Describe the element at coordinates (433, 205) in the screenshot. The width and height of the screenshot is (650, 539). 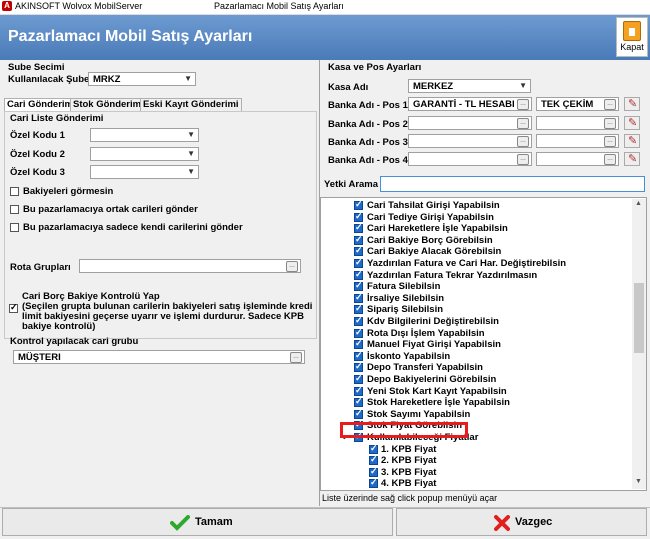
I see `permission-label: Cari Tahsilat Girişi Yapabilsin` at that location.